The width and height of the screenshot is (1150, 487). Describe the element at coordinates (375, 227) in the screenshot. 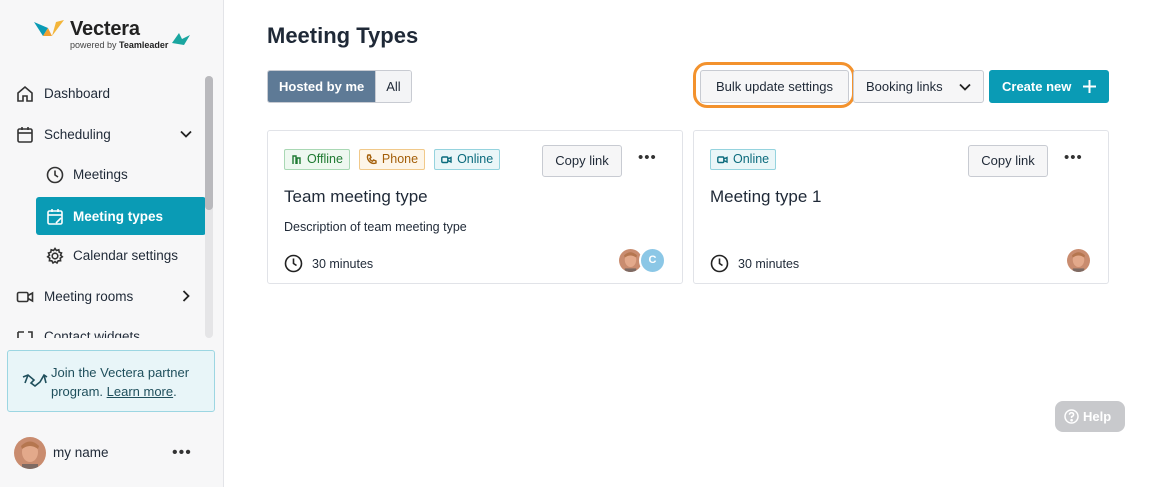

I see `meeting-type-description: Description of team meeting type` at that location.